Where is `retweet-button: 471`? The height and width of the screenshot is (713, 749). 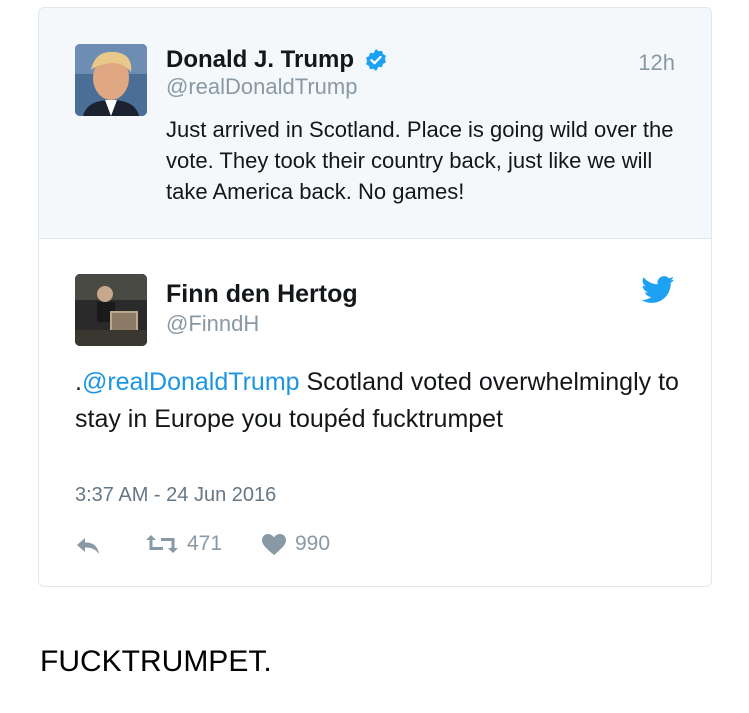
retweet-button: 471 is located at coordinates (183, 544).